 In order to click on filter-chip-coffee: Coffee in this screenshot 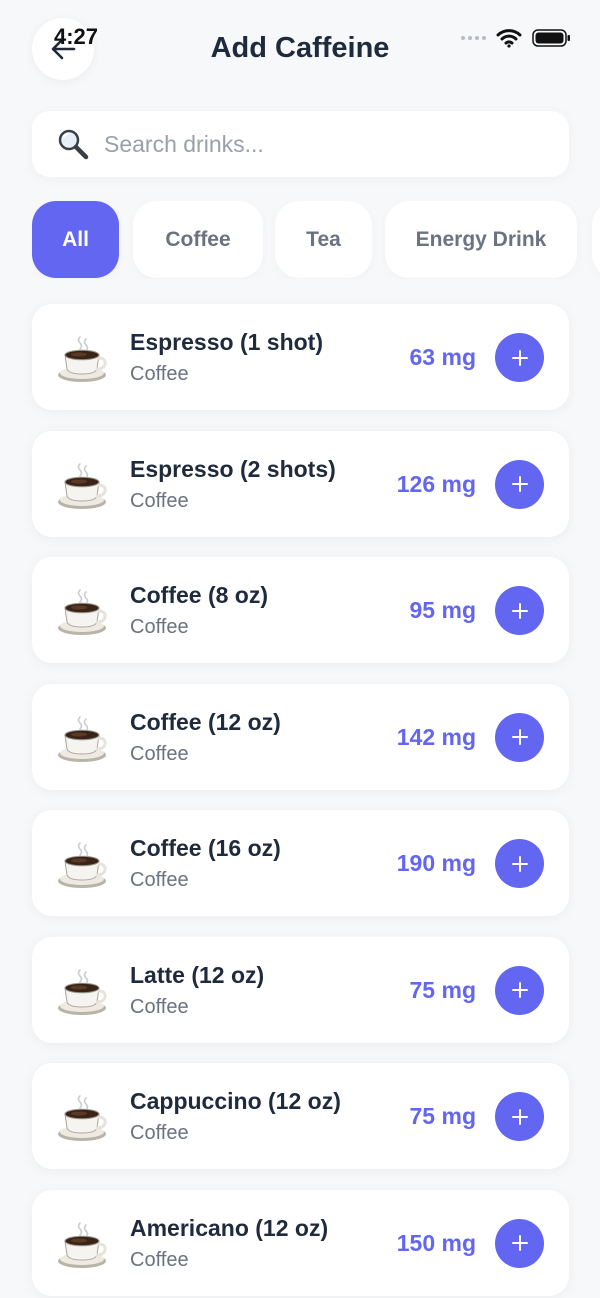, I will do `click(198, 239)`.